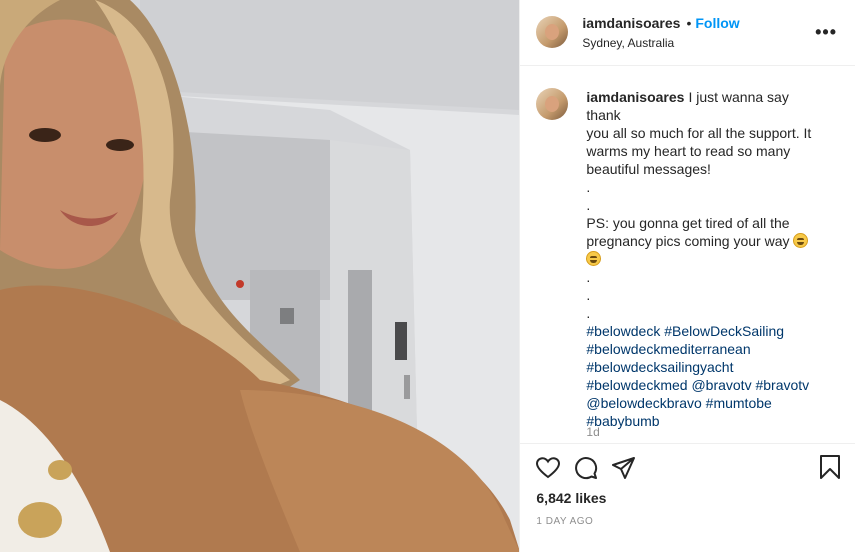  What do you see at coordinates (687, 468) in the screenshot?
I see `action-bar` at bounding box center [687, 468].